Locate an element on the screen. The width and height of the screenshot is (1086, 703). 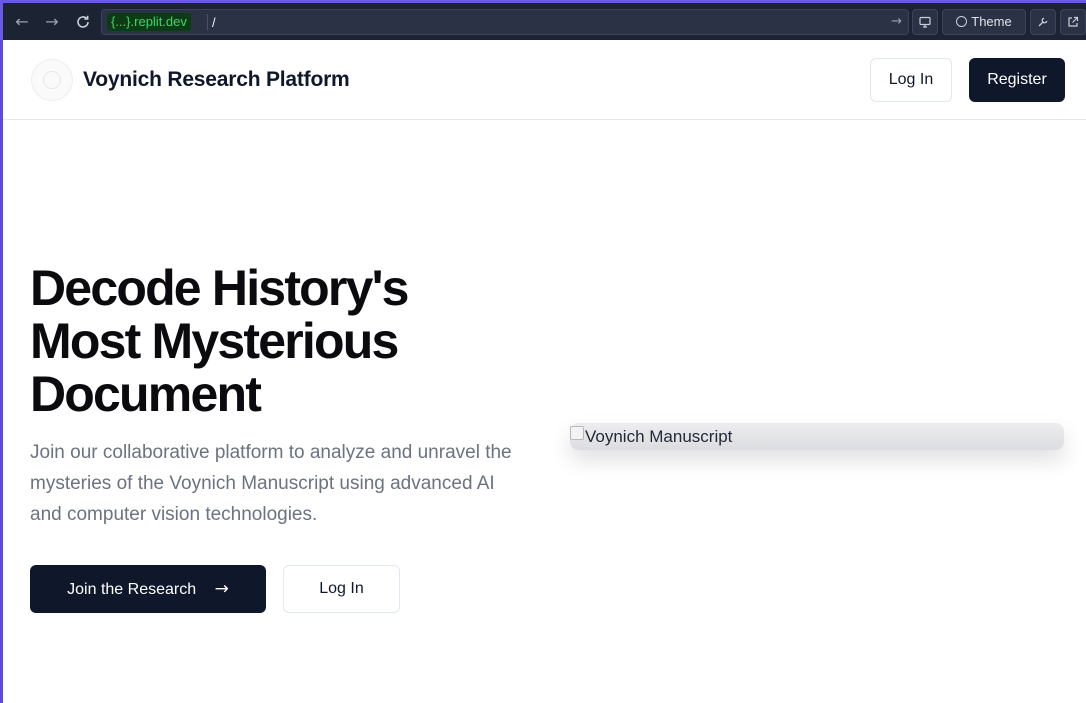
theme-button: Theme is located at coordinates (984, 22).